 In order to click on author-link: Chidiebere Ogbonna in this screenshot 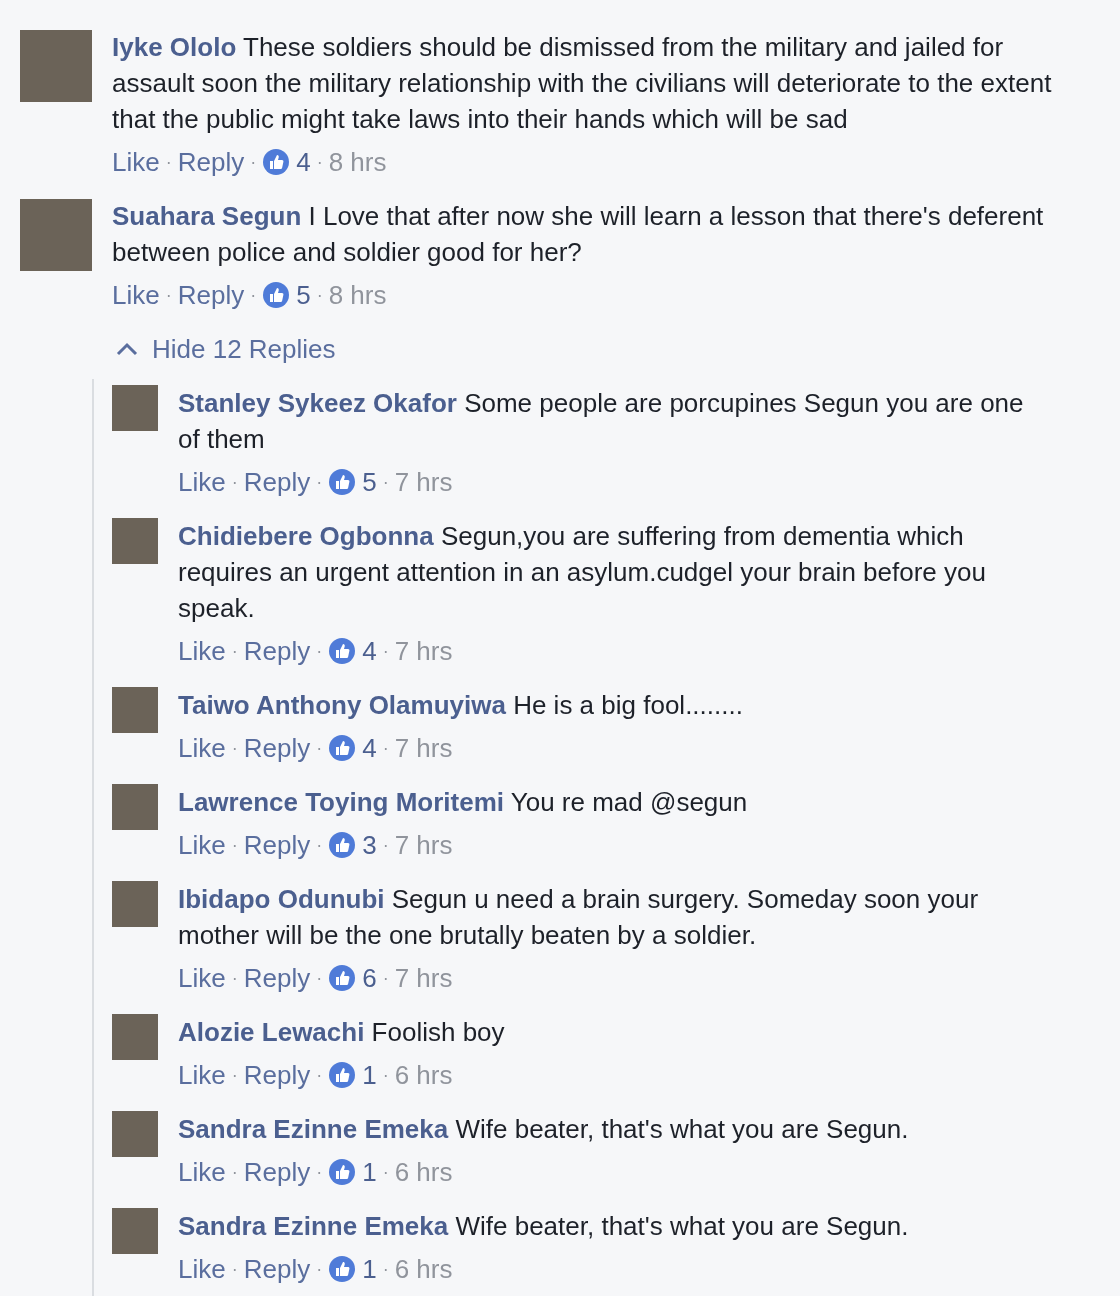, I will do `click(306, 536)`.